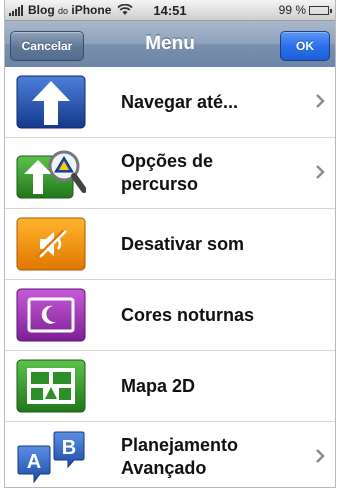 The width and height of the screenshot is (340, 490). What do you see at coordinates (183, 243) in the screenshot?
I see `menu-item-label: Desativar som` at bounding box center [183, 243].